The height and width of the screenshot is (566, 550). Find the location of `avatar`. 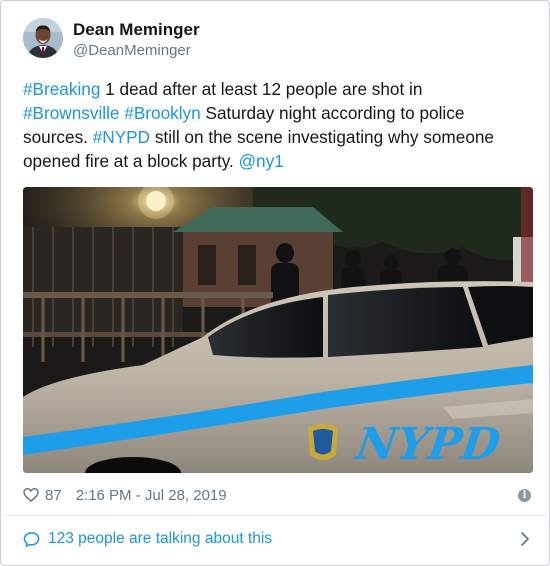

avatar is located at coordinates (43, 38).